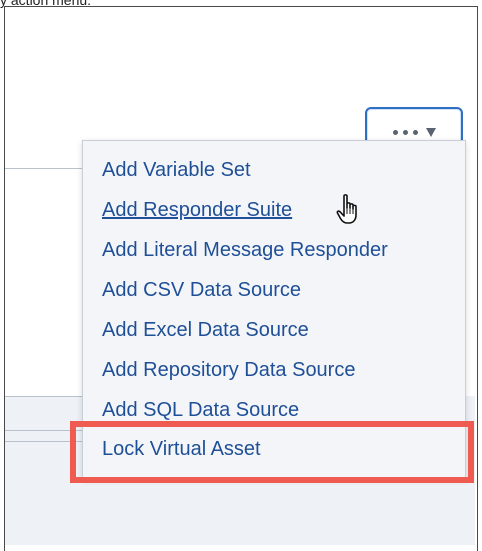 This screenshot has width=482, height=551. Describe the element at coordinates (245, 250) in the screenshot. I see `menu-item-add-literal-message-responder: Add Literal Message Responder` at that location.